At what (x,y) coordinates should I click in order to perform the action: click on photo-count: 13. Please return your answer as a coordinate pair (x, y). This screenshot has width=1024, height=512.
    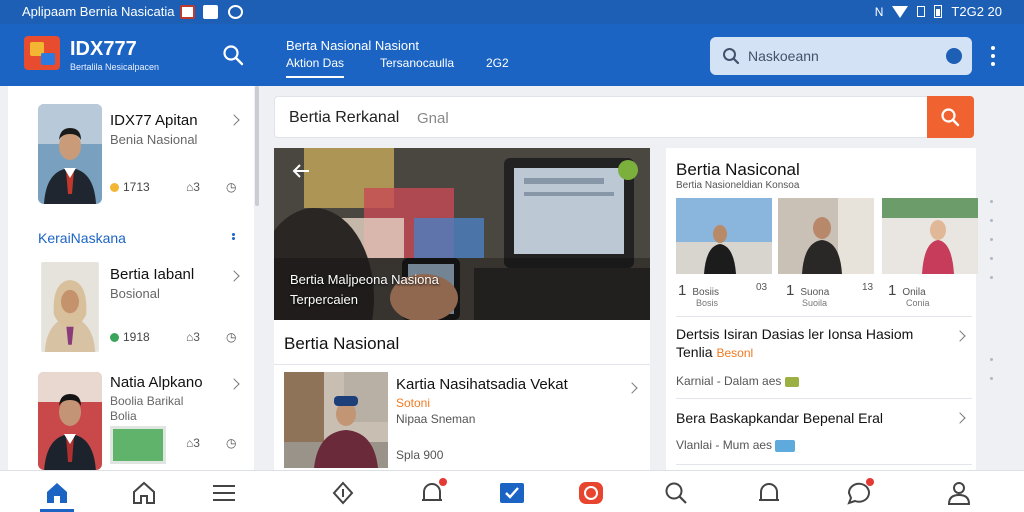
    Looking at the image, I should click on (868, 287).